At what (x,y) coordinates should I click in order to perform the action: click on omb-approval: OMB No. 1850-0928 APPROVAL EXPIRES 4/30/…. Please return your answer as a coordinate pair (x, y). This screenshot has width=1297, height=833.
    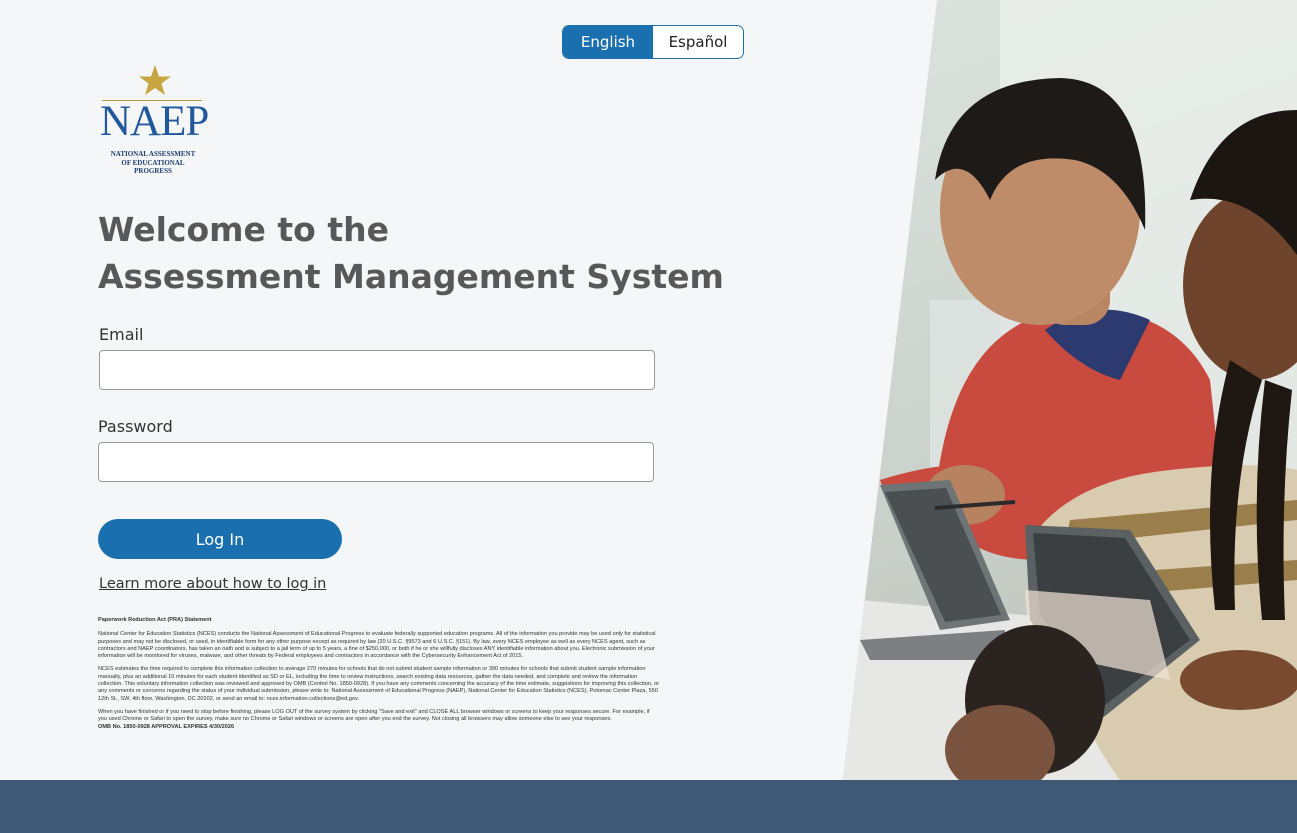
    Looking at the image, I should click on (166, 726).